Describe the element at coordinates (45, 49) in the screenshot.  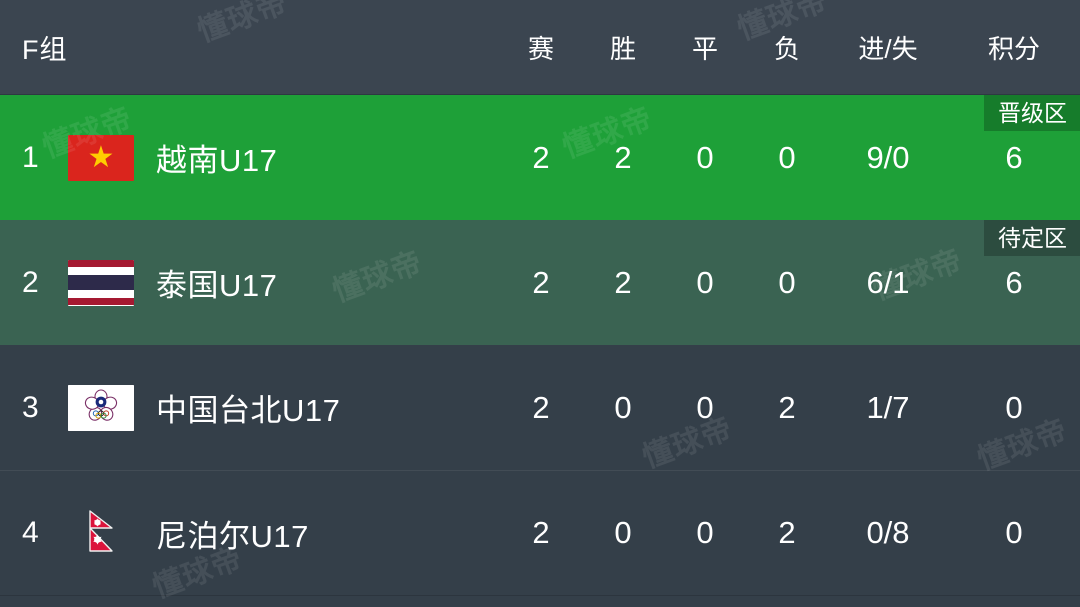
I see `group-label: F组` at that location.